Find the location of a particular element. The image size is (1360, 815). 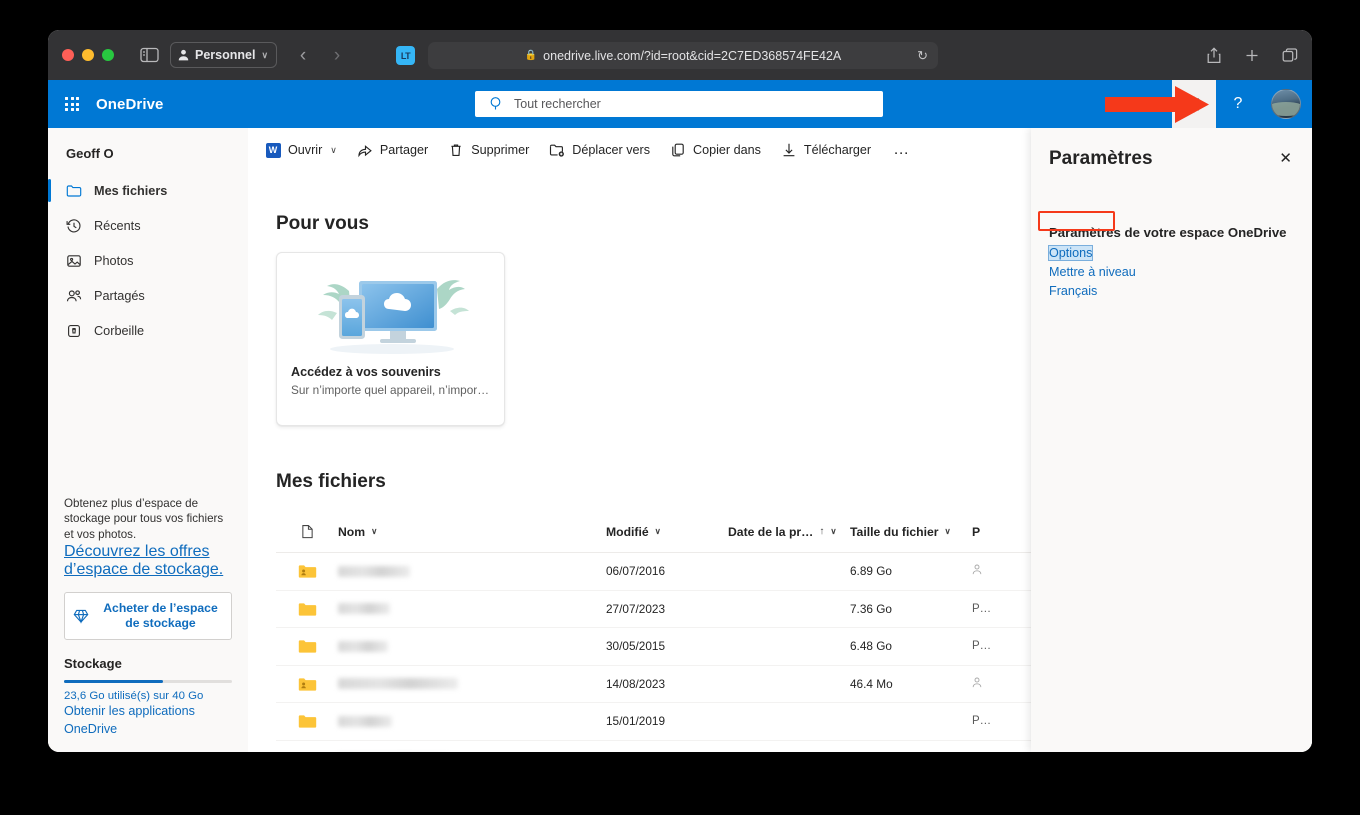

column-header-name: Nom ∨ is located at coordinates (472, 532).